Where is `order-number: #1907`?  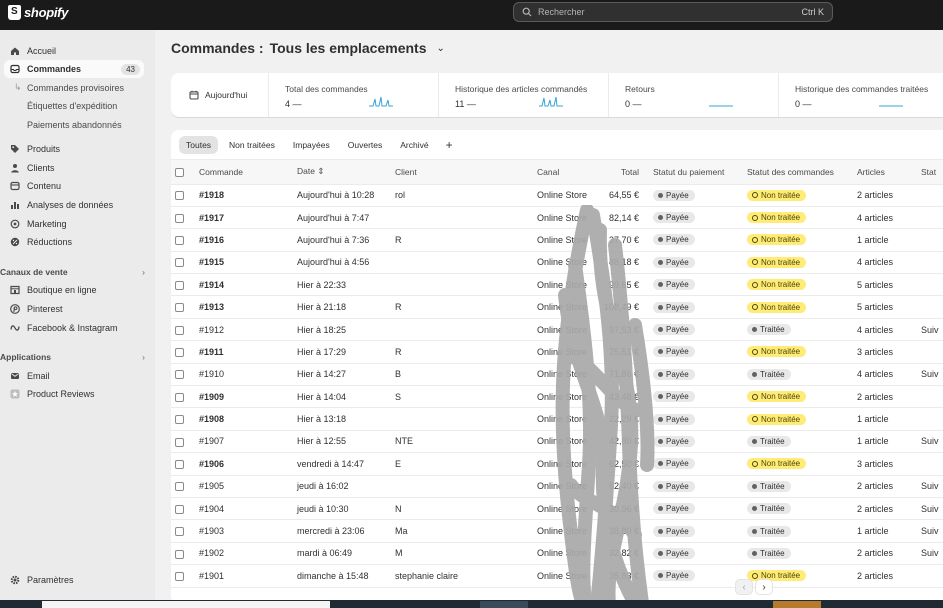 order-number: #1907 is located at coordinates (244, 442).